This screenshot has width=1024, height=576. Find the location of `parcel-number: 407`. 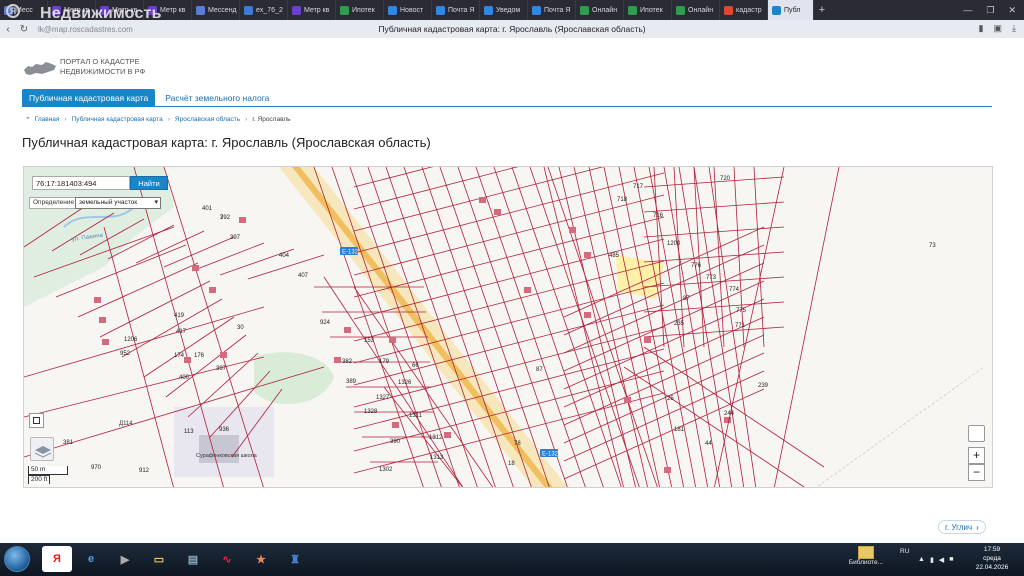

parcel-number: 407 is located at coordinates (303, 276).